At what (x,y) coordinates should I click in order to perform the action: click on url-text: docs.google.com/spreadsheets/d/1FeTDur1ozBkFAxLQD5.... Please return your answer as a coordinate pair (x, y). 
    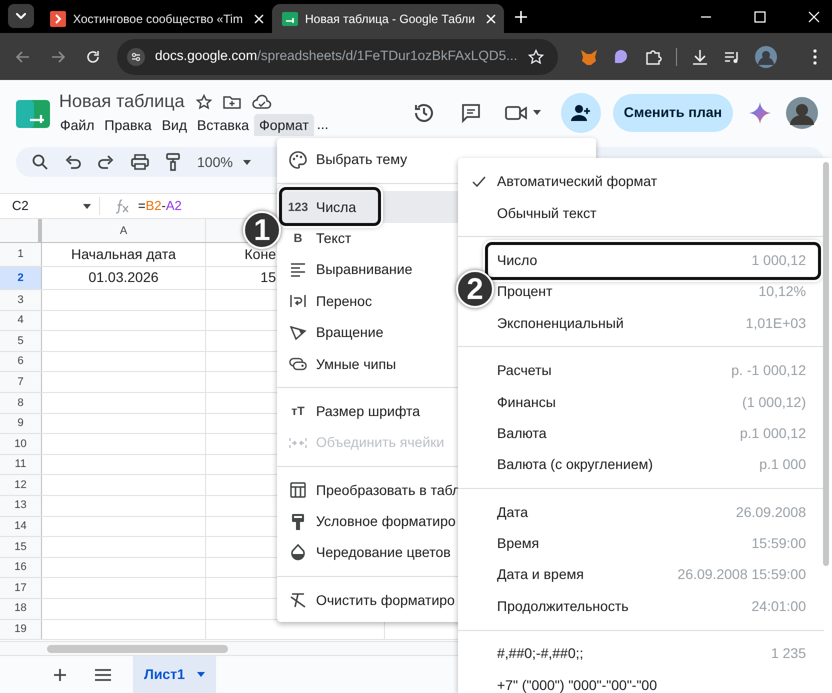
    Looking at the image, I should click on (336, 56).